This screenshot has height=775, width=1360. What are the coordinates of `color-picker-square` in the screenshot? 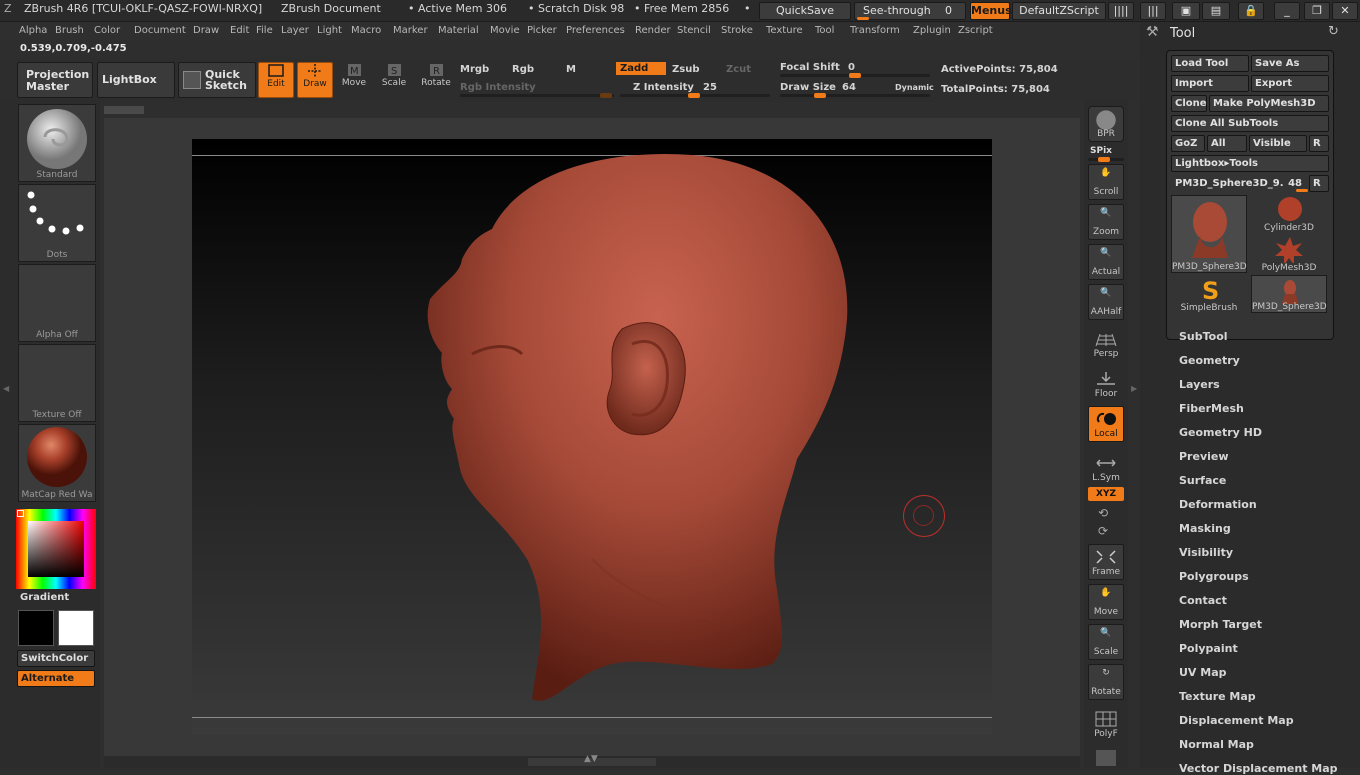 It's located at (56, 549).